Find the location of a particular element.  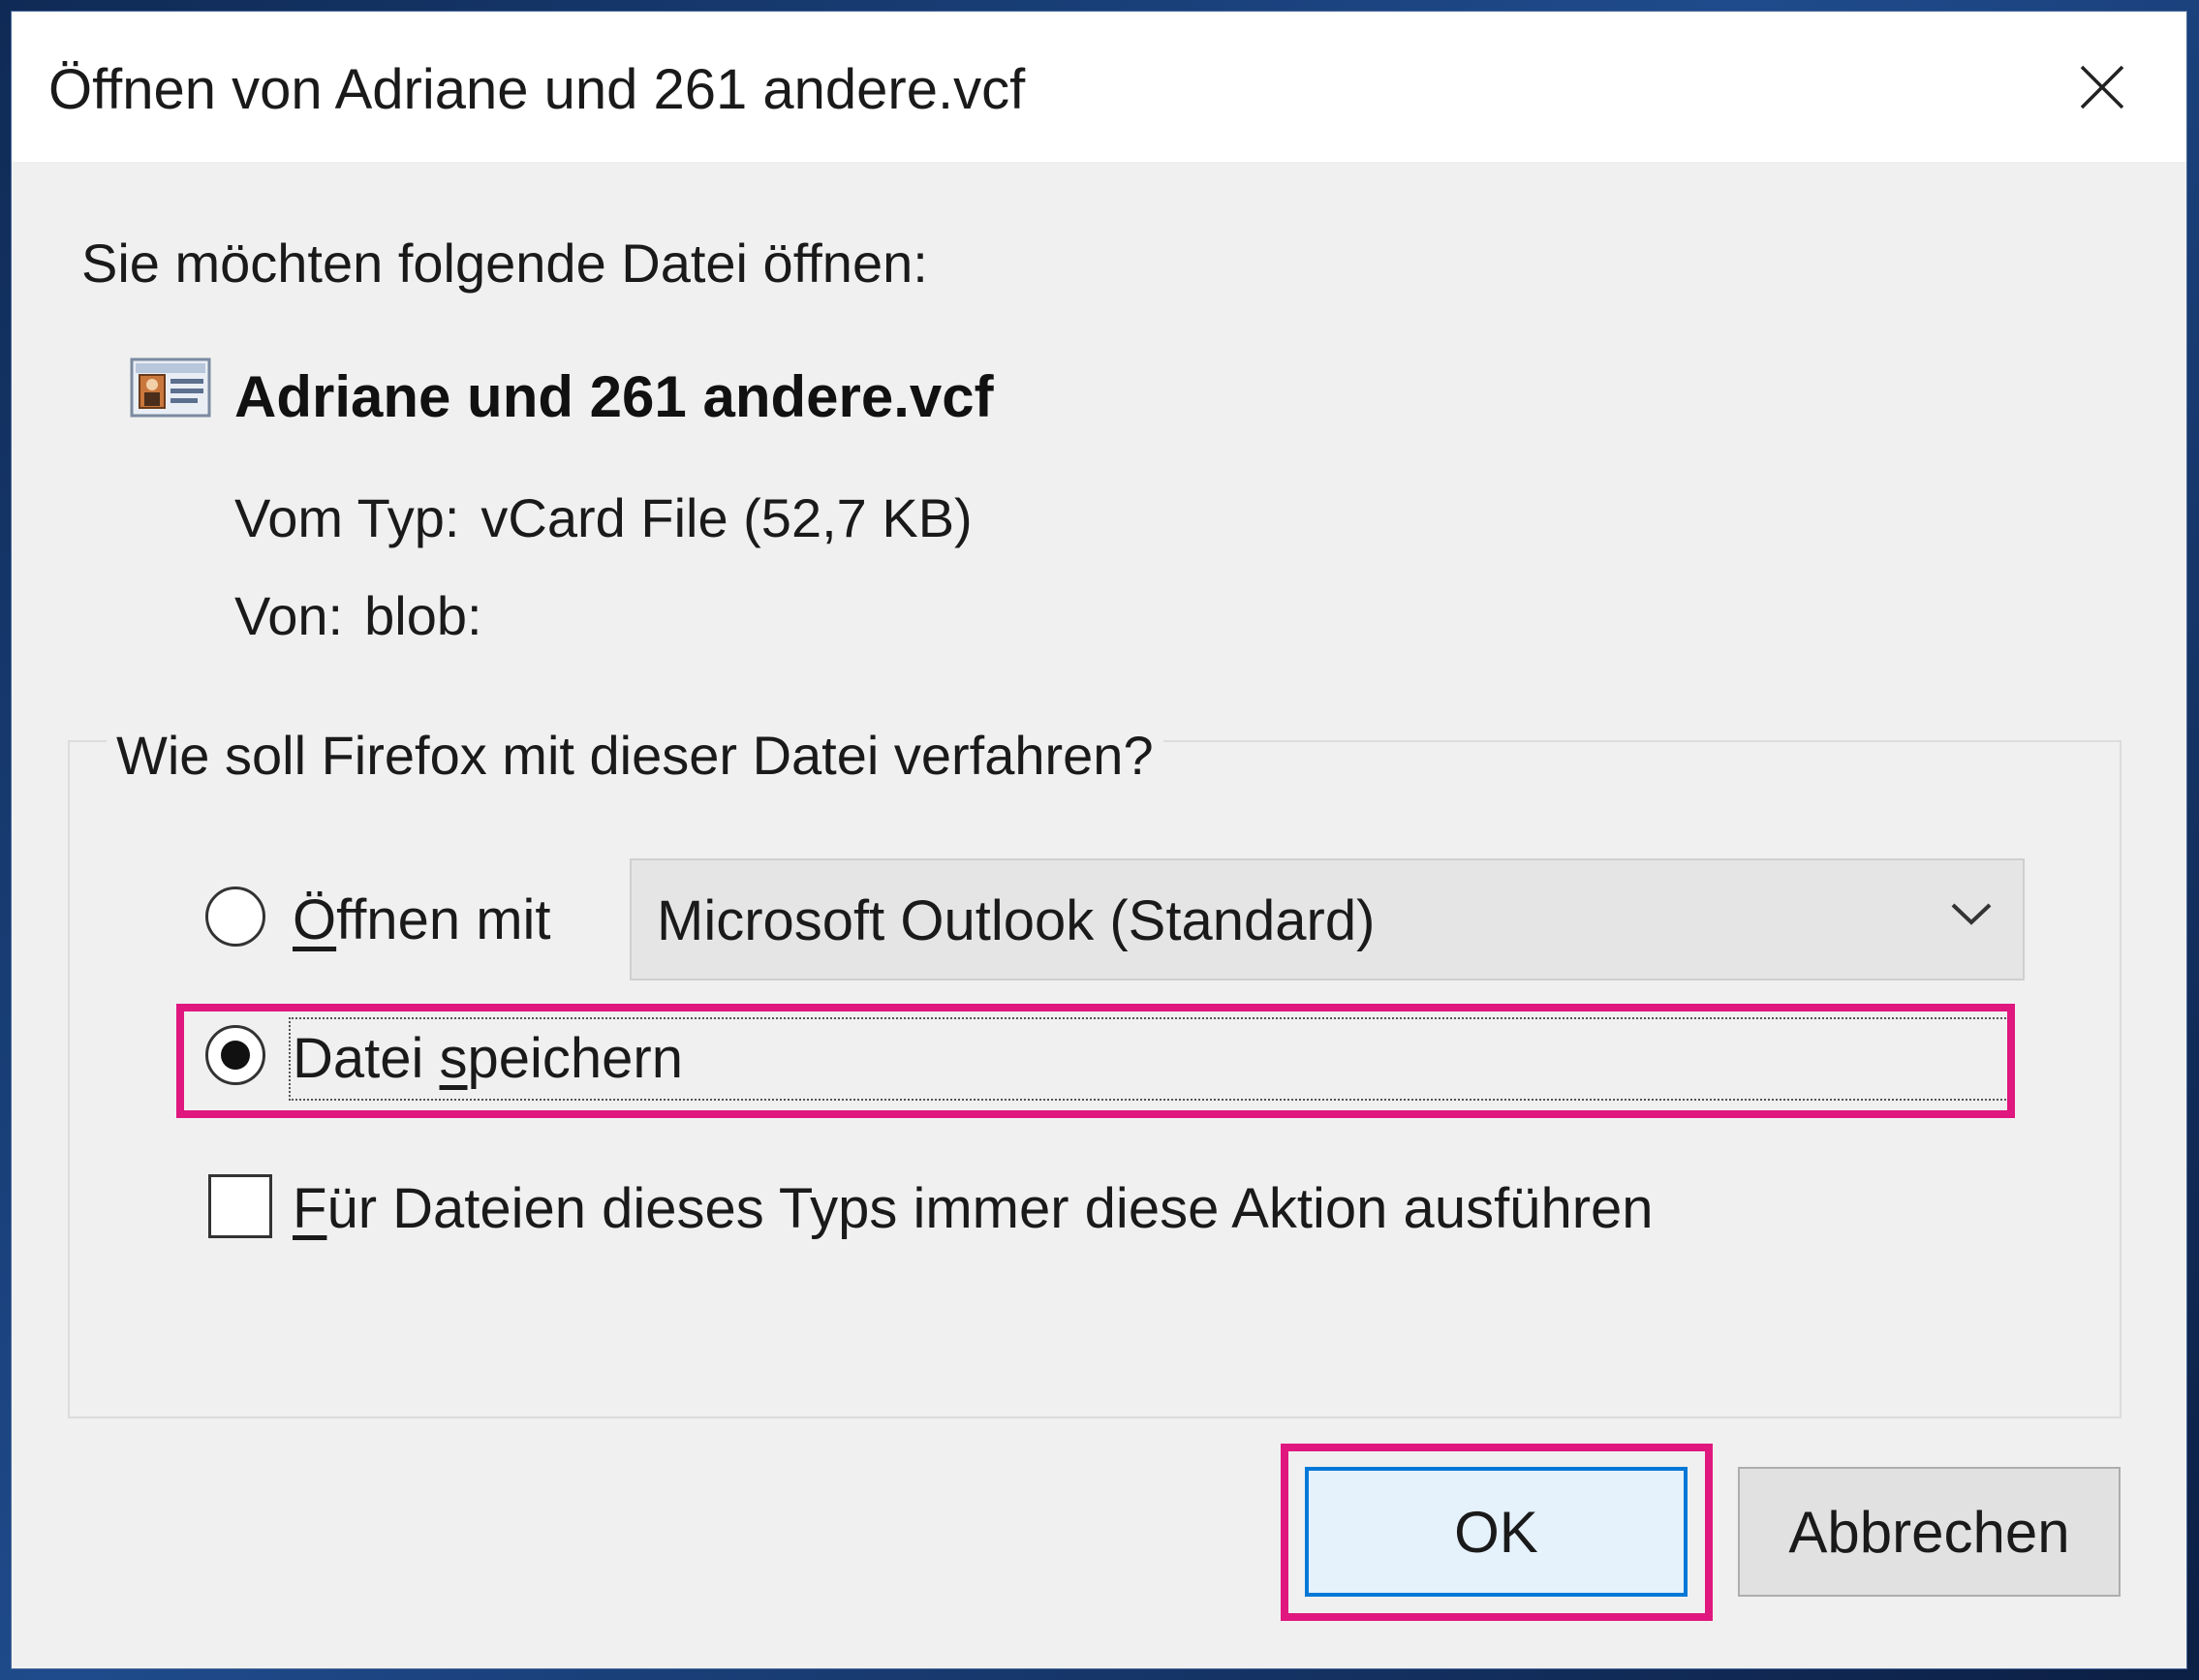

file-name: Adriane und 261 andere.vcf is located at coordinates (614, 396).